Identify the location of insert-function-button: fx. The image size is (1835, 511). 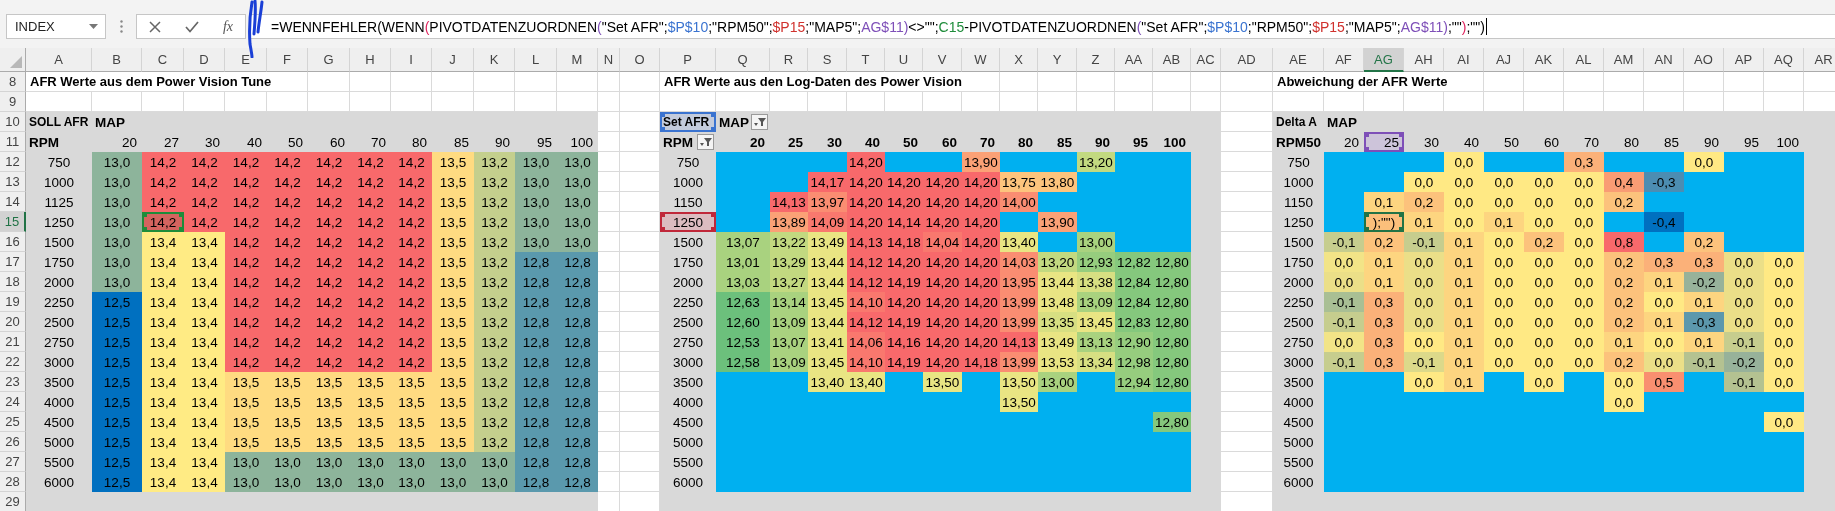
(227, 26).